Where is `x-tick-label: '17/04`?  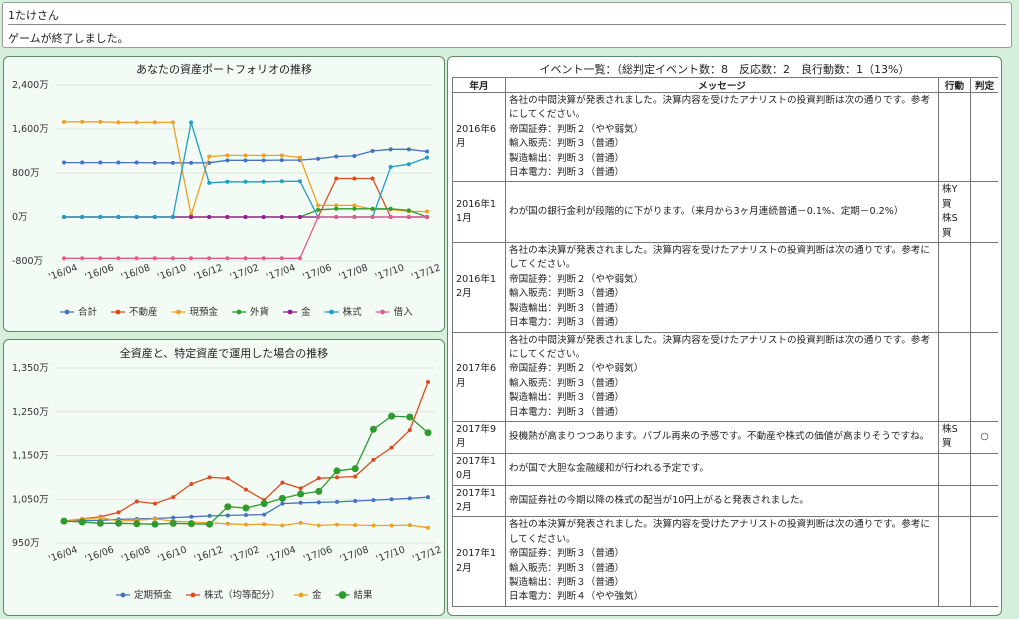 x-tick-label: '17/04 is located at coordinates (282, 554).